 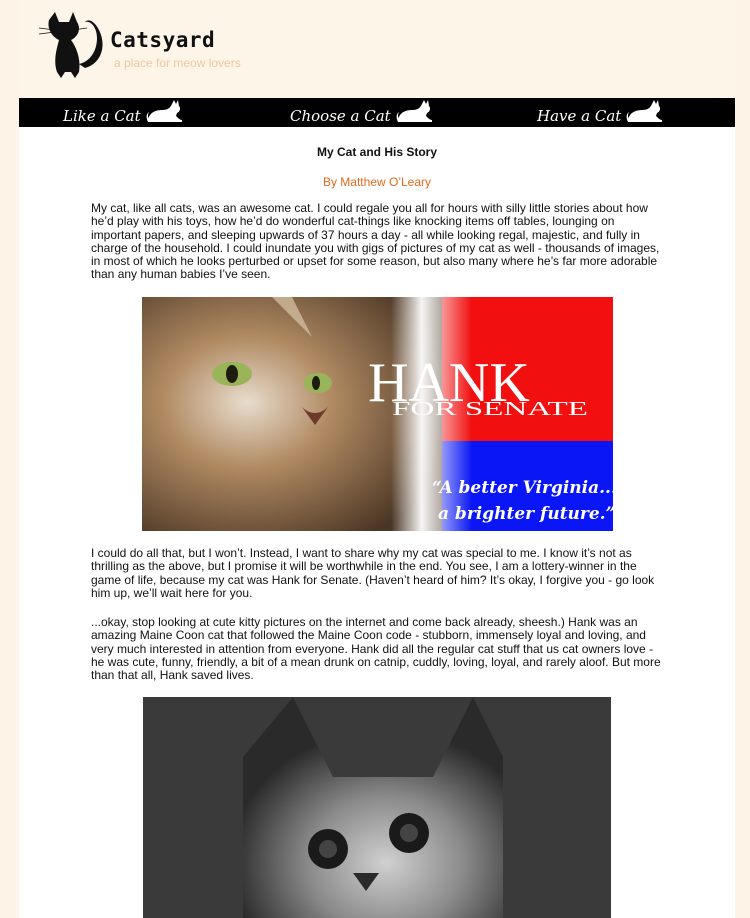 I want to click on nav-label: Like a Cat, so click(x=102, y=116).